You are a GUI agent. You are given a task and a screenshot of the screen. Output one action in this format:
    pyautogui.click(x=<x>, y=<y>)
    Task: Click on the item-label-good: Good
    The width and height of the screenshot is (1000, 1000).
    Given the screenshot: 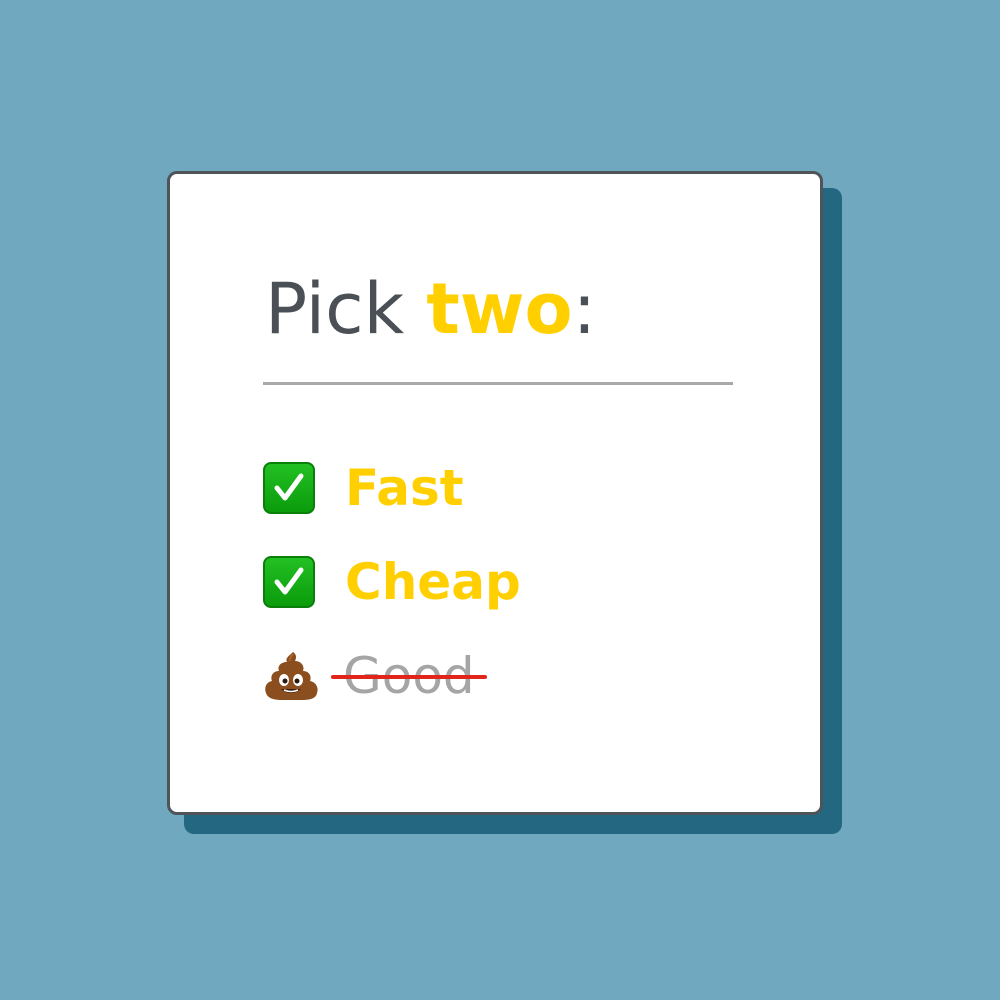 What is the action you would take?
    pyautogui.click(x=409, y=676)
    